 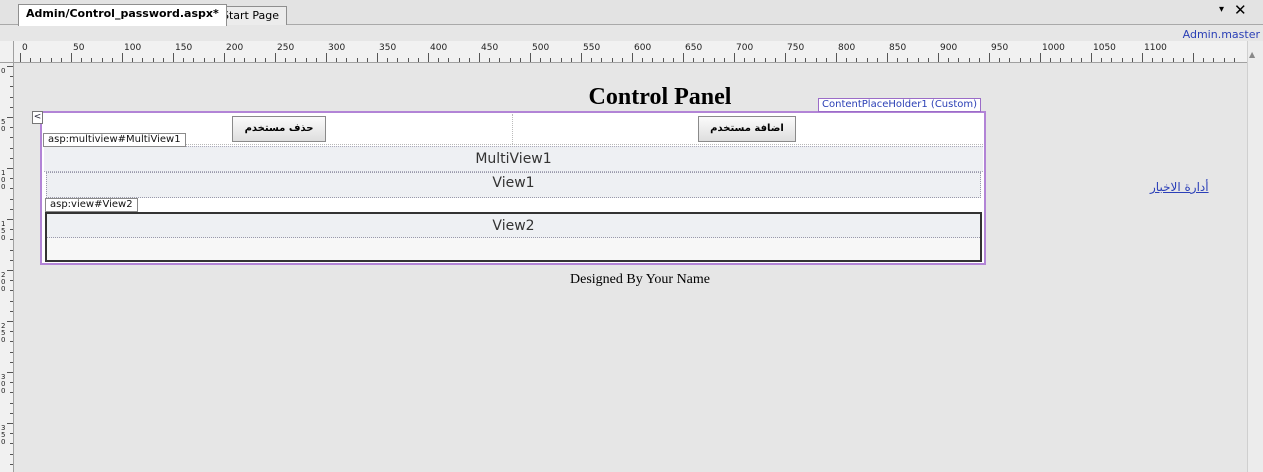 What do you see at coordinates (1179, 187) in the screenshot?
I see `news-management-link: أدارة الاخبار` at bounding box center [1179, 187].